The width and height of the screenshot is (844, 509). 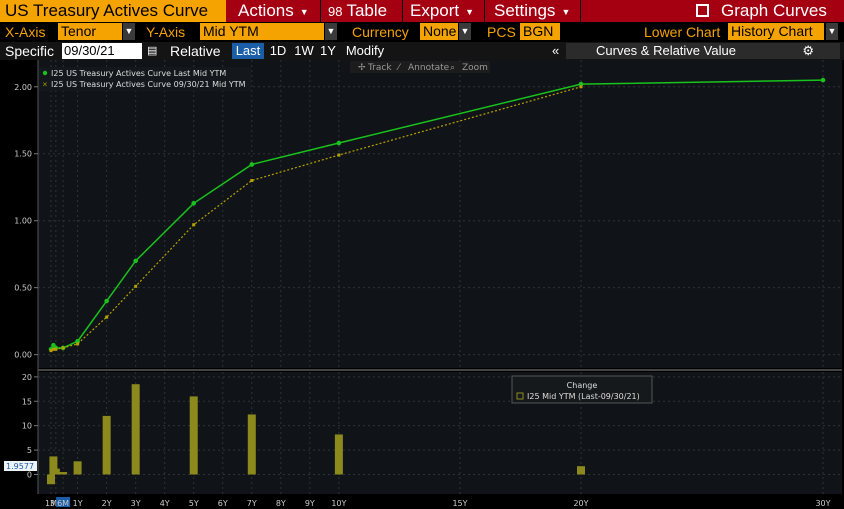 I want to click on y-tick-label: 10, so click(x=27, y=426).